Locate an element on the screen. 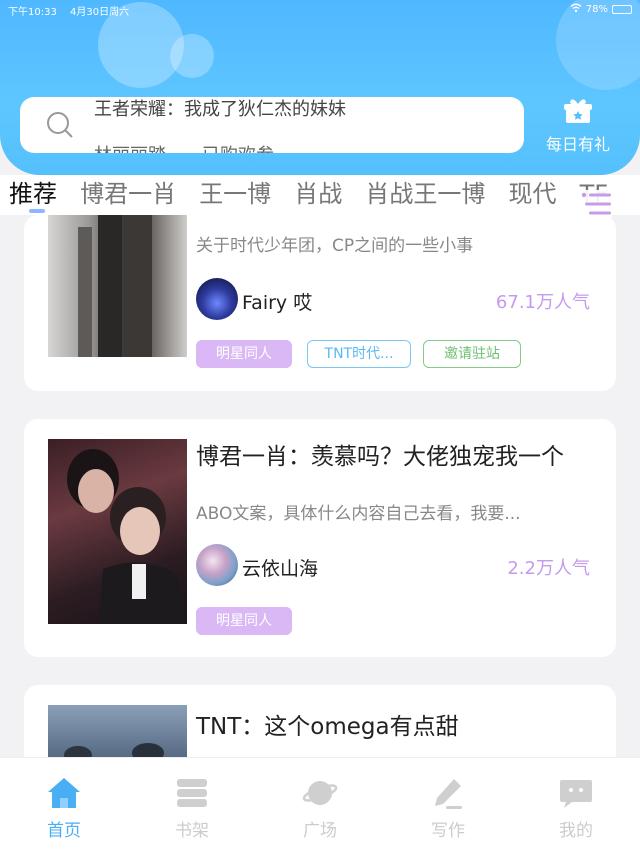  nav-home-label: 首页 is located at coordinates (64, 831).